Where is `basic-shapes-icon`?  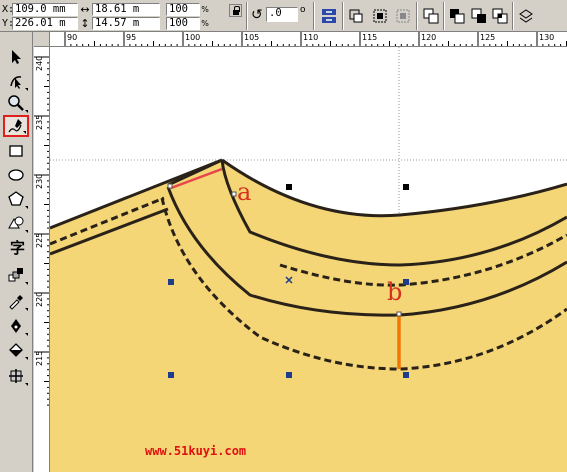 basic-shapes-icon is located at coordinates (16, 222).